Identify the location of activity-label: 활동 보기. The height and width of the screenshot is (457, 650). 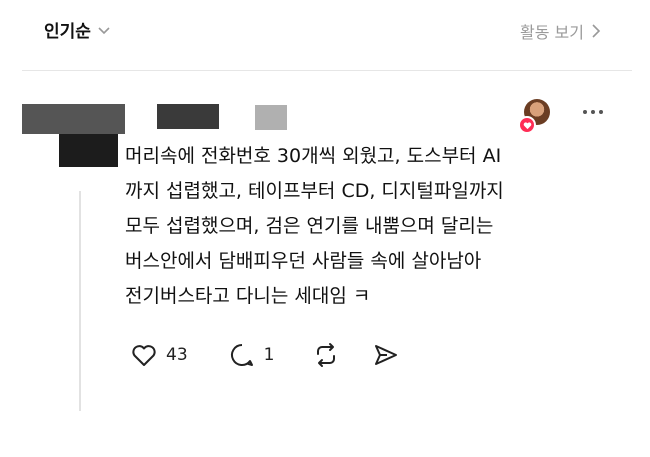
(552, 32).